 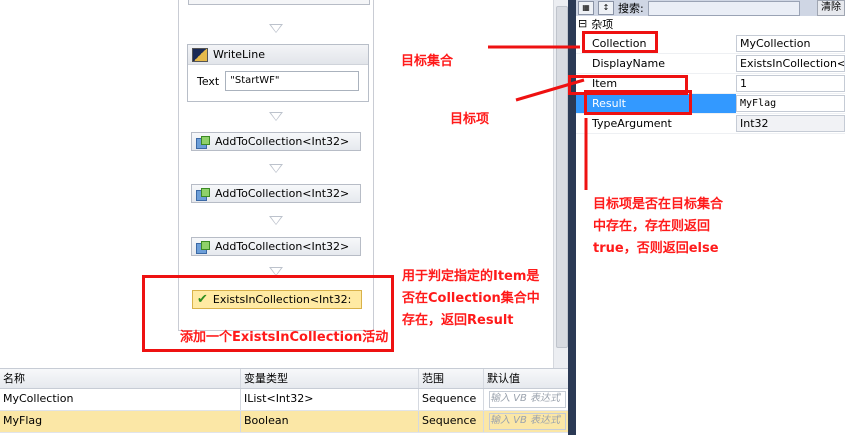 What do you see at coordinates (831, 8) in the screenshot?
I see `clear-button: 清除` at bounding box center [831, 8].